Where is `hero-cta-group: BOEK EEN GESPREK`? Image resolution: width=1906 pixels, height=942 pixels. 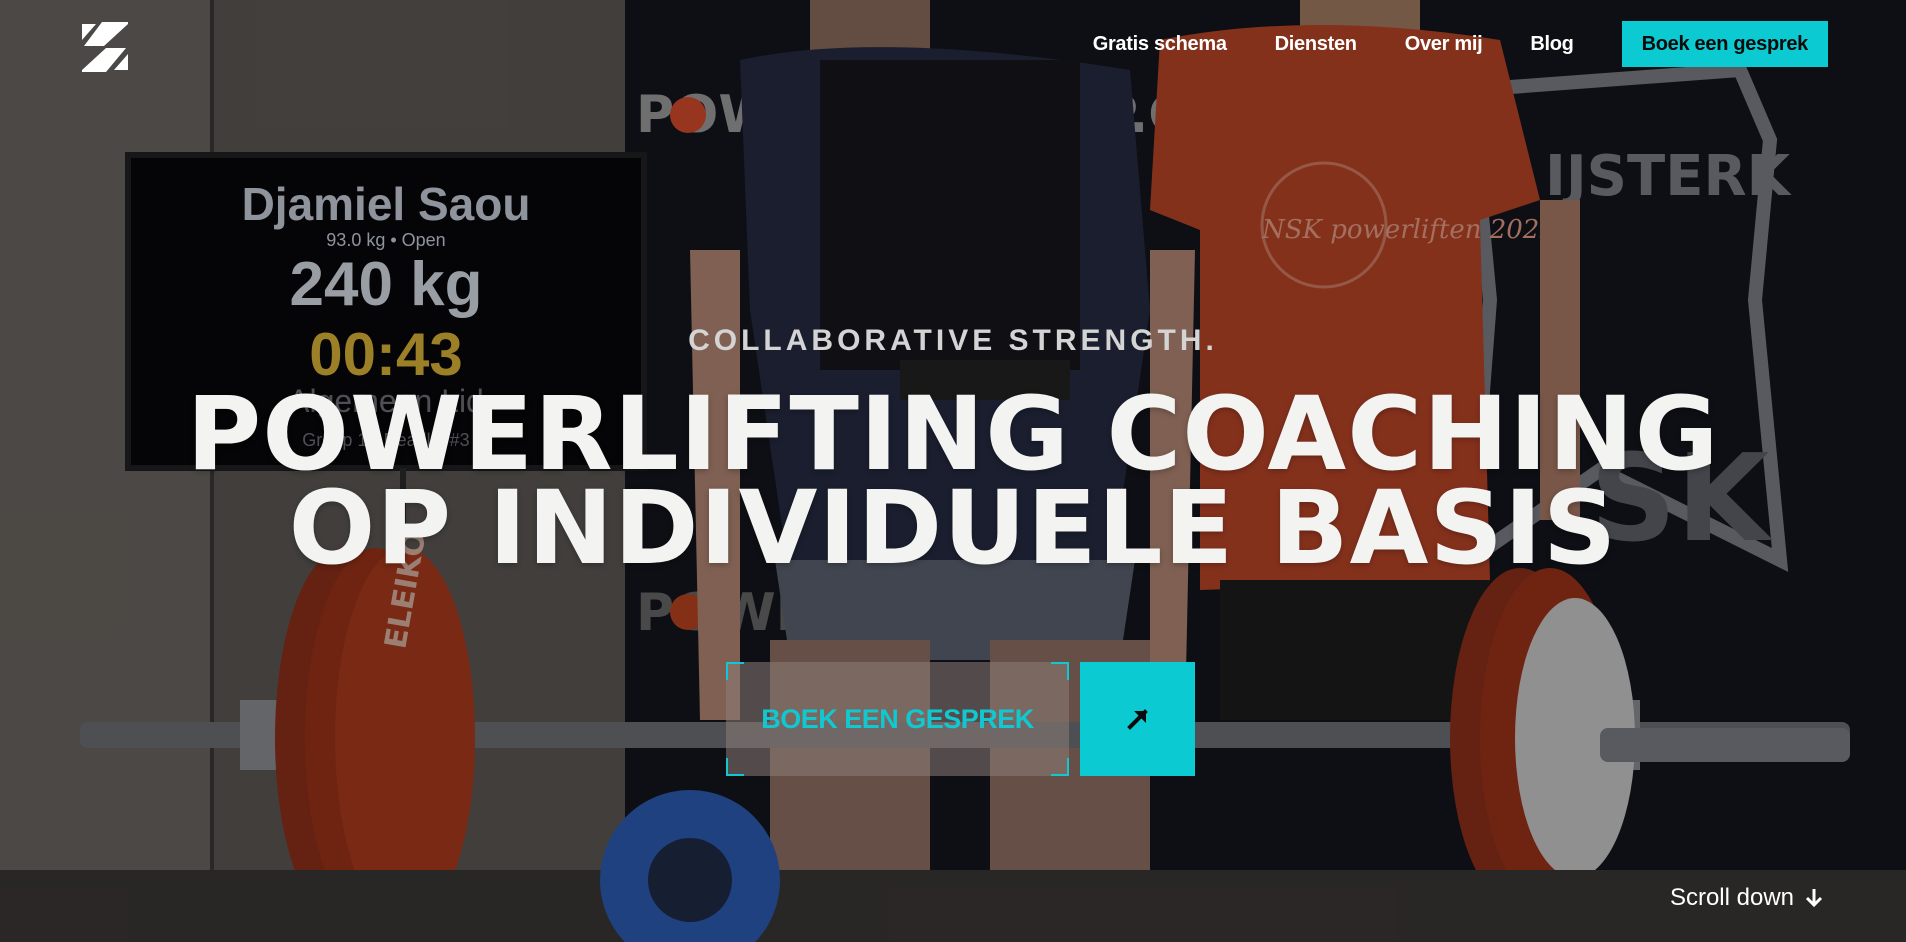
hero-cta-group: BOEK EEN GESPREK is located at coordinates (960, 719).